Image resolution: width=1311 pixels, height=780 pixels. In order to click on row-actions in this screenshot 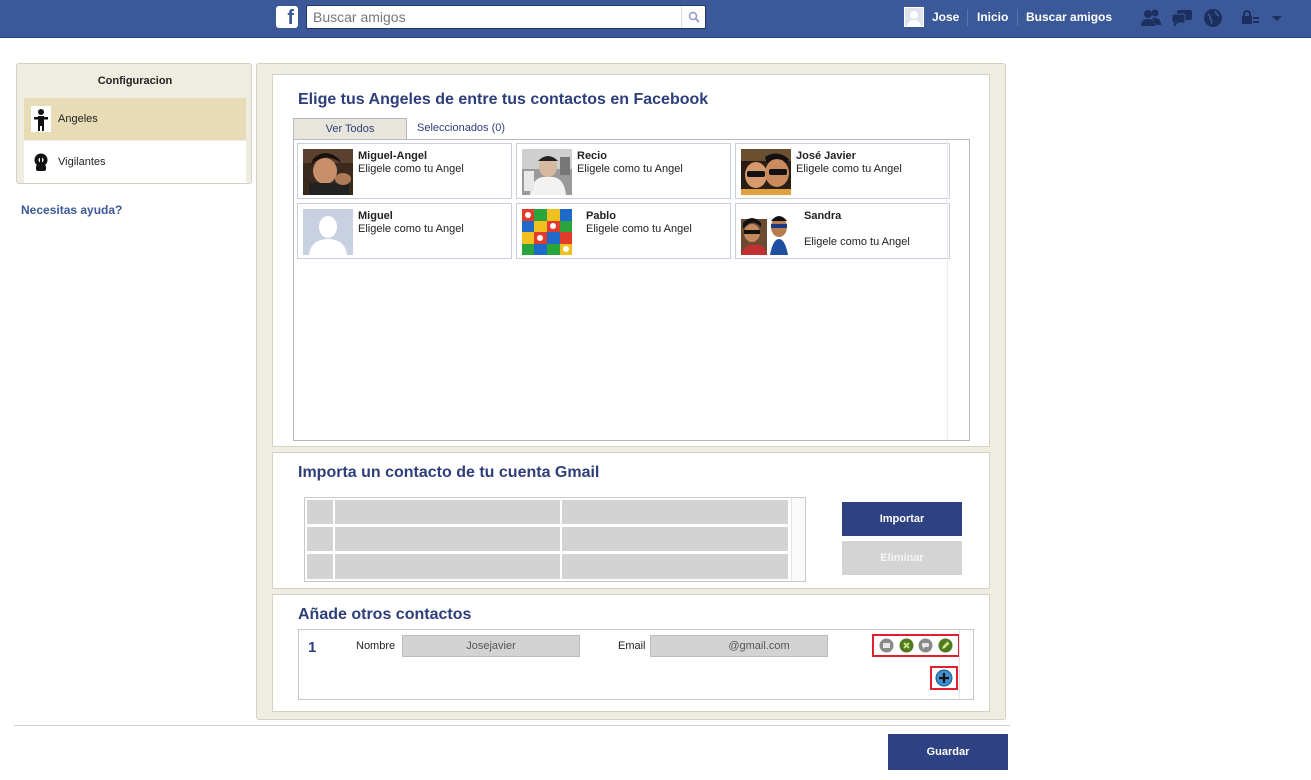, I will do `click(916, 645)`.